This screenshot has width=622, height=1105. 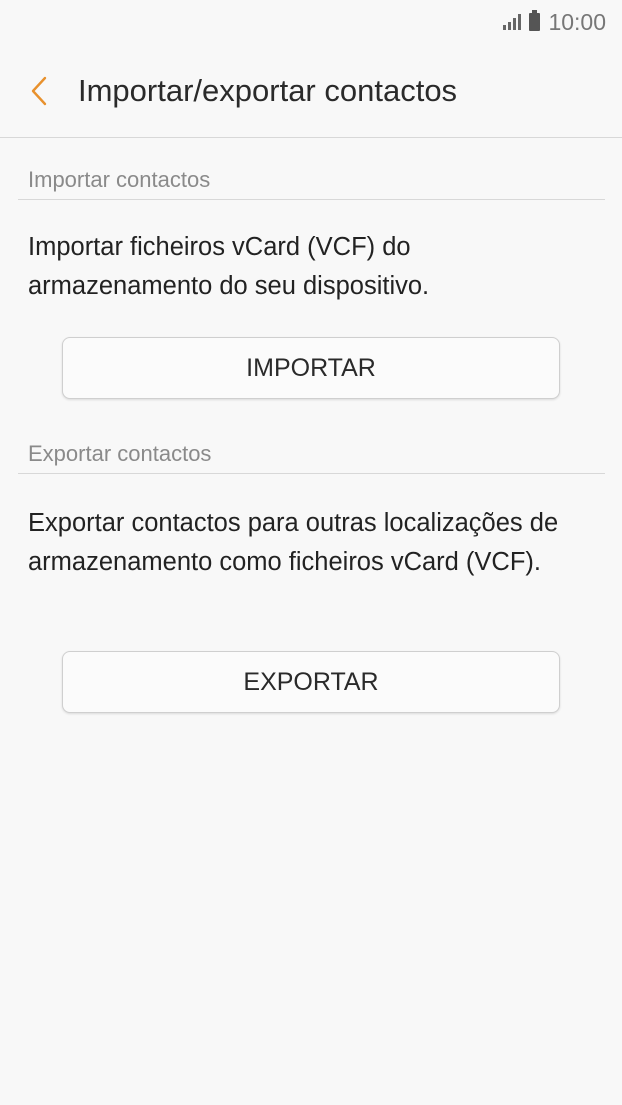 I want to click on back-button, so click(x=39, y=91).